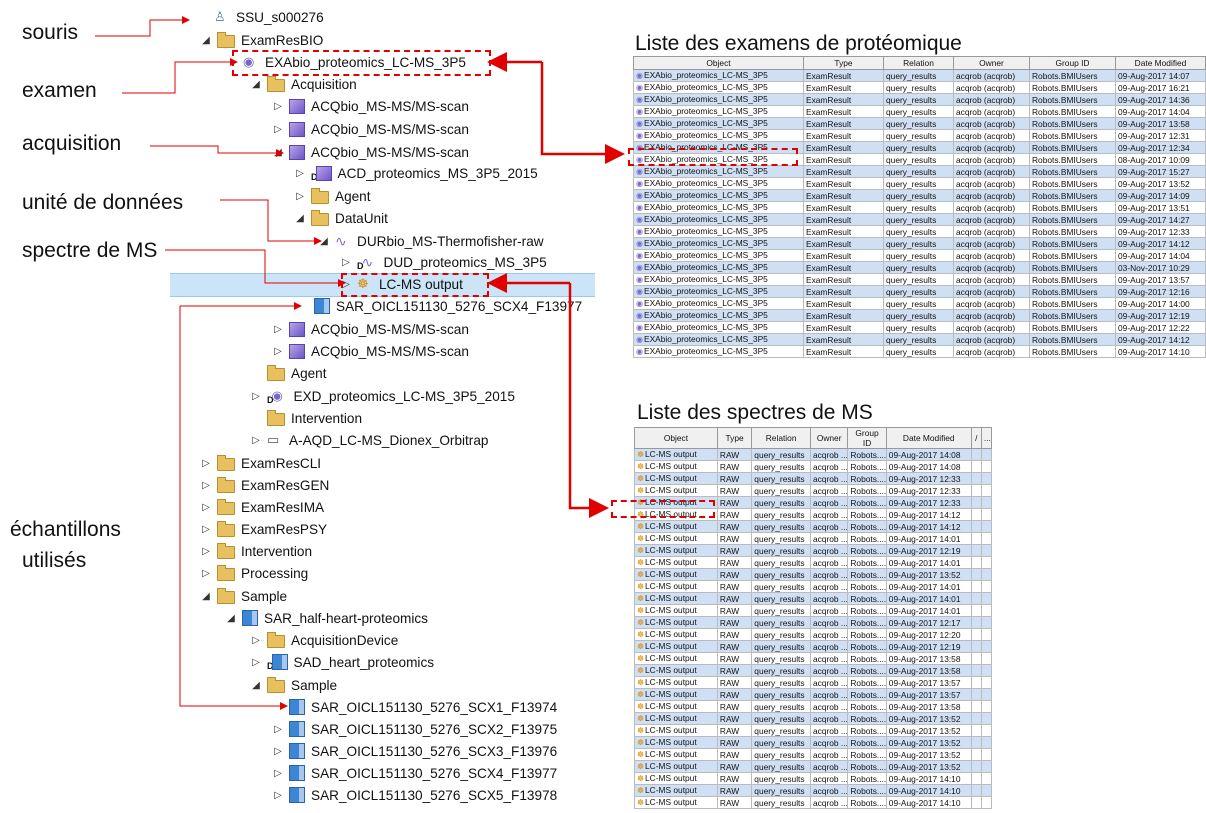 The image size is (1206, 813). What do you see at coordinates (260, 463) in the screenshot?
I see `tree-node: ▷ ExamResCLI` at bounding box center [260, 463].